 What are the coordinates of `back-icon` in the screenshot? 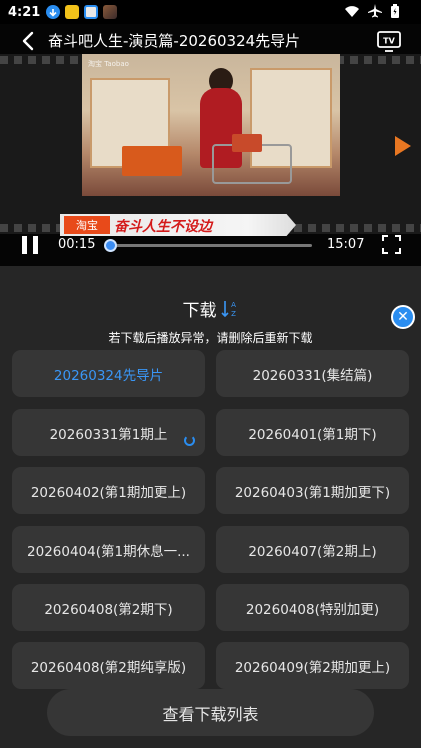 It's located at (29, 41).